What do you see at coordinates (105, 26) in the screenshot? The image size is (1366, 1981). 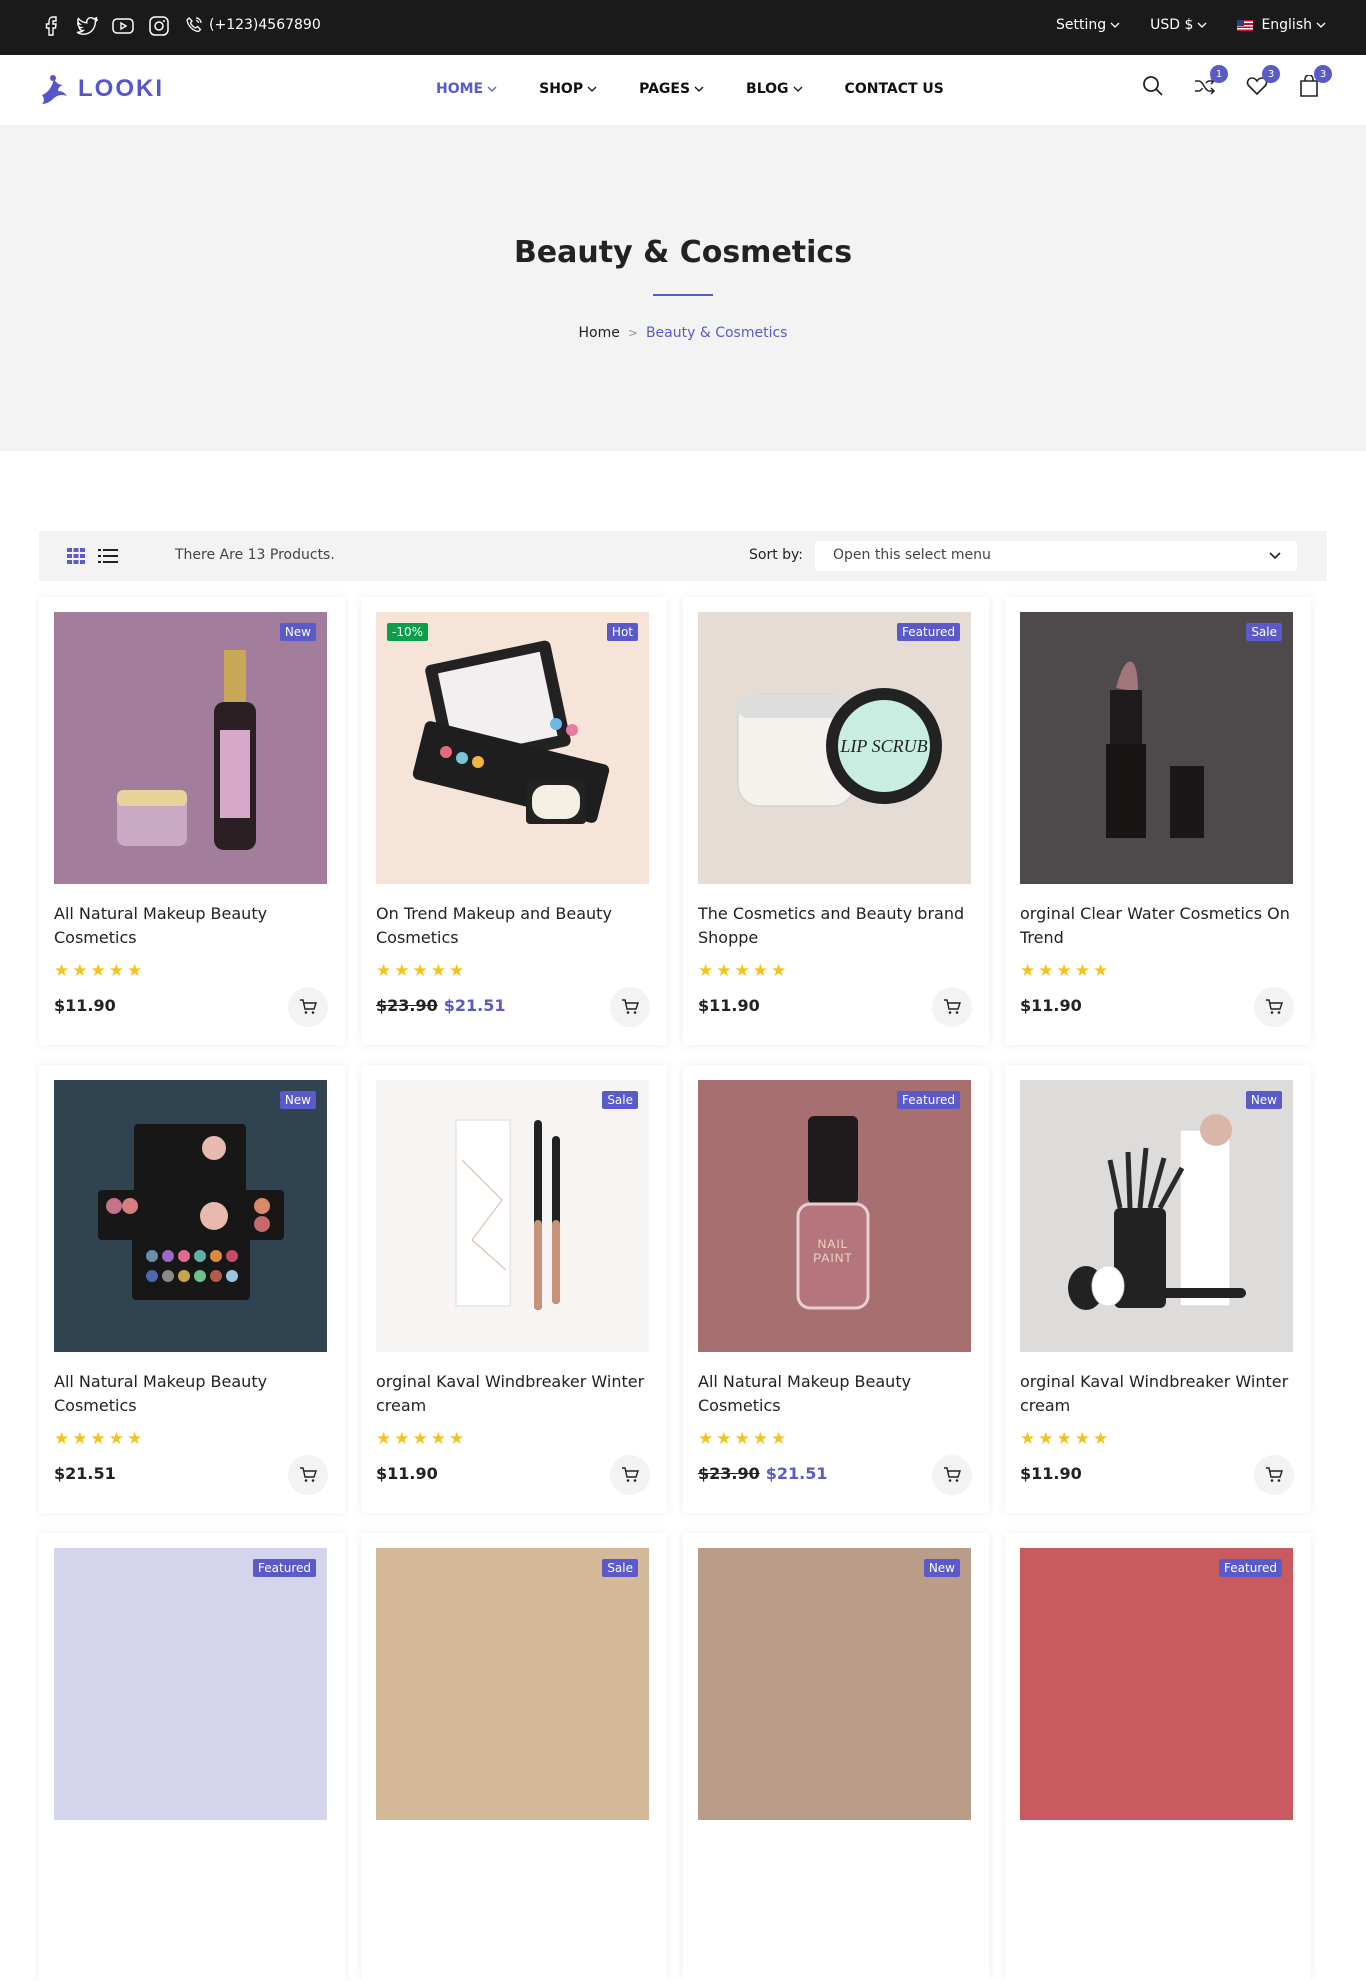 I see `social-links` at bounding box center [105, 26].